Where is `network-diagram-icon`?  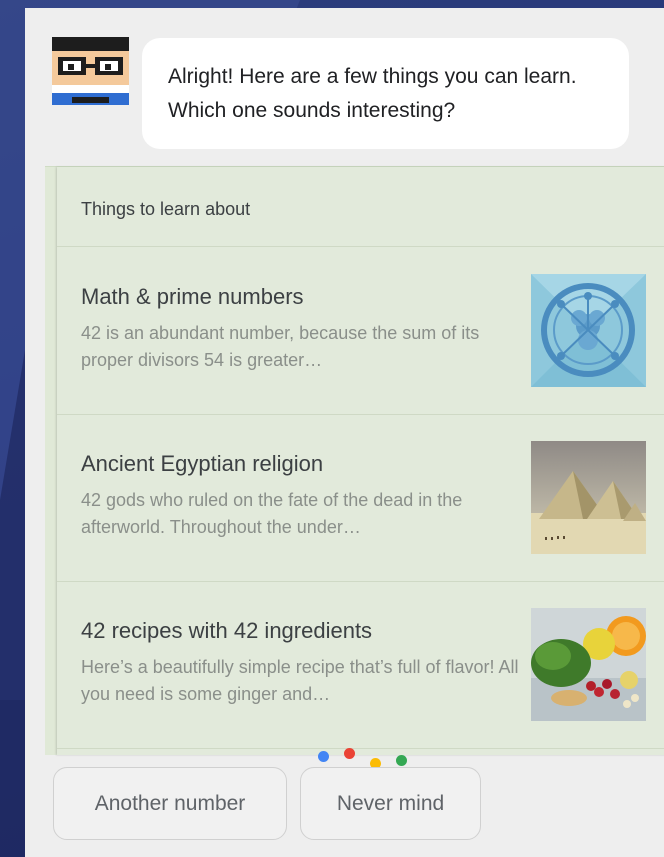
network-diagram-icon is located at coordinates (588, 330).